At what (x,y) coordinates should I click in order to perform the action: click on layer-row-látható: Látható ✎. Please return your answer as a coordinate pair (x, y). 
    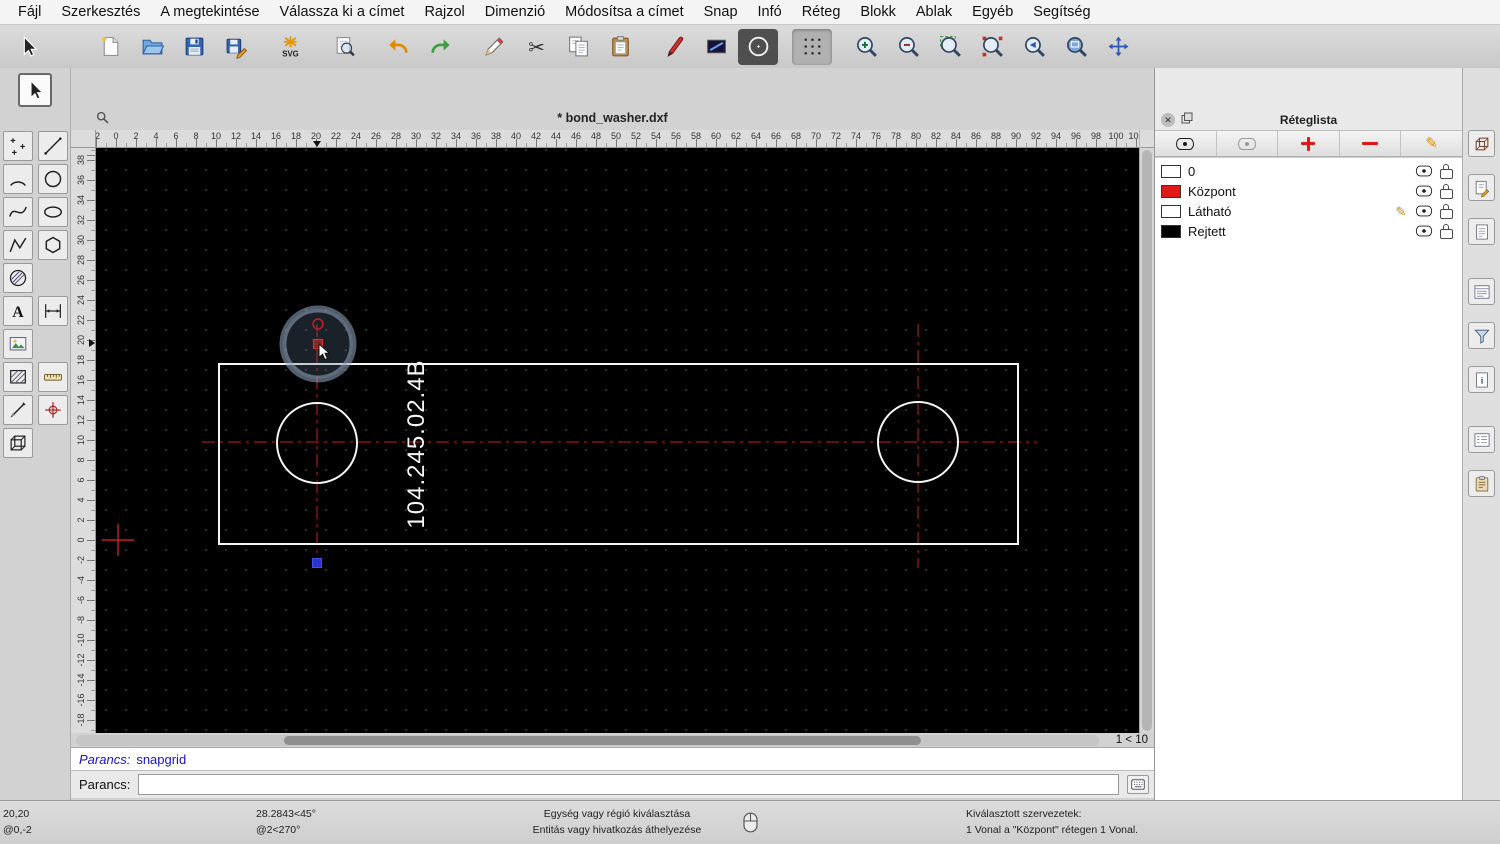
    Looking at the image, I should click on (1308, 211).